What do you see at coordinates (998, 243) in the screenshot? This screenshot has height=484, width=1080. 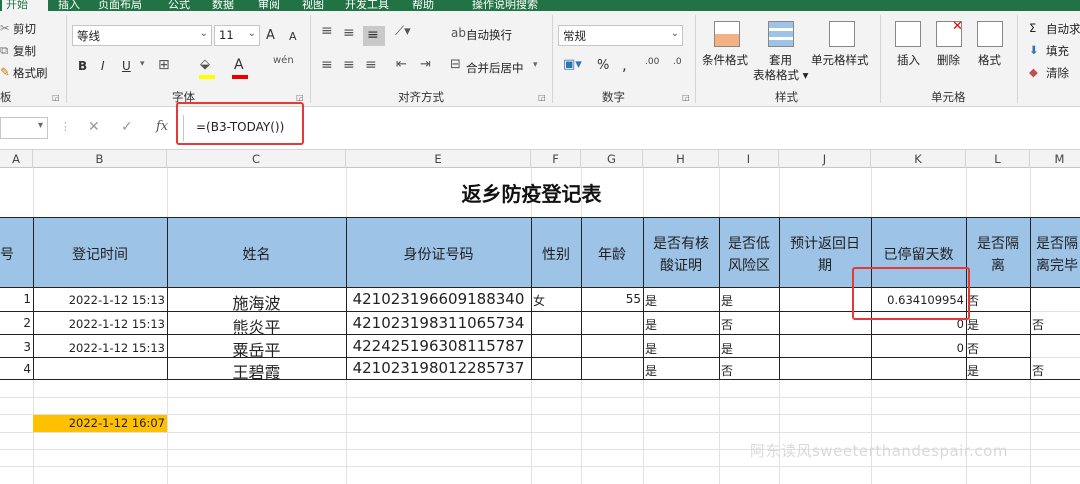 I see `header-cell-l-line1: 是否隔` at bounding box center [998, 243].